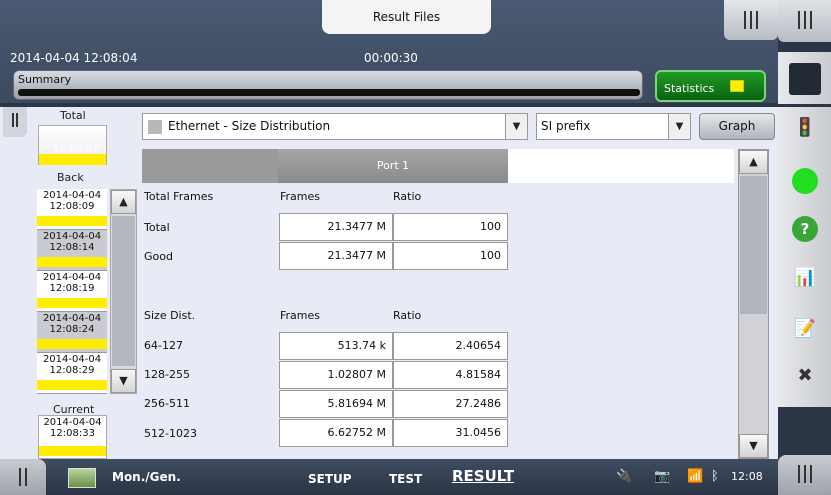 Image resolution: width=831 pixels, height=495 pixels. Describe the element at coordinates (335, 126) in the screenshot. I see `test-type-select: Ethernet - Size Distribution ▼` at that location.